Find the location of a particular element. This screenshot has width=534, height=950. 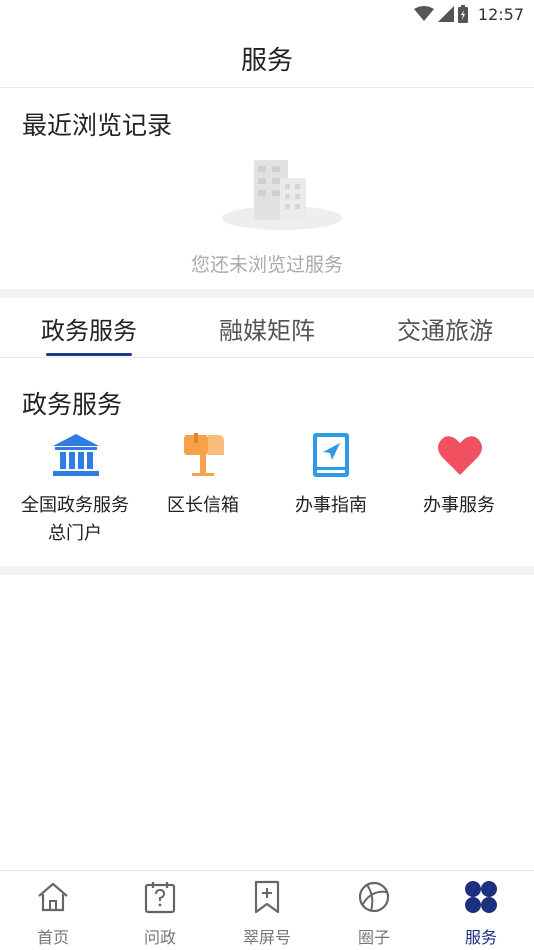

tab-label: 政务服务 is located at coordinates (89, 330).